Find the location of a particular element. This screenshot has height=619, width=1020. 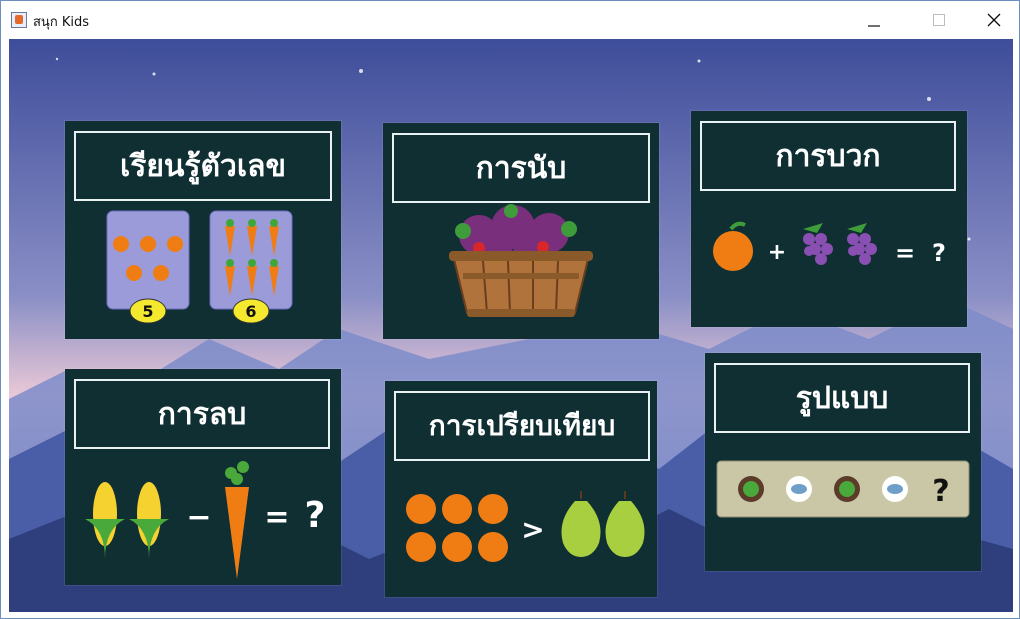

patterns-card: รูปแบบ ? is located at coordinates (843, 462).